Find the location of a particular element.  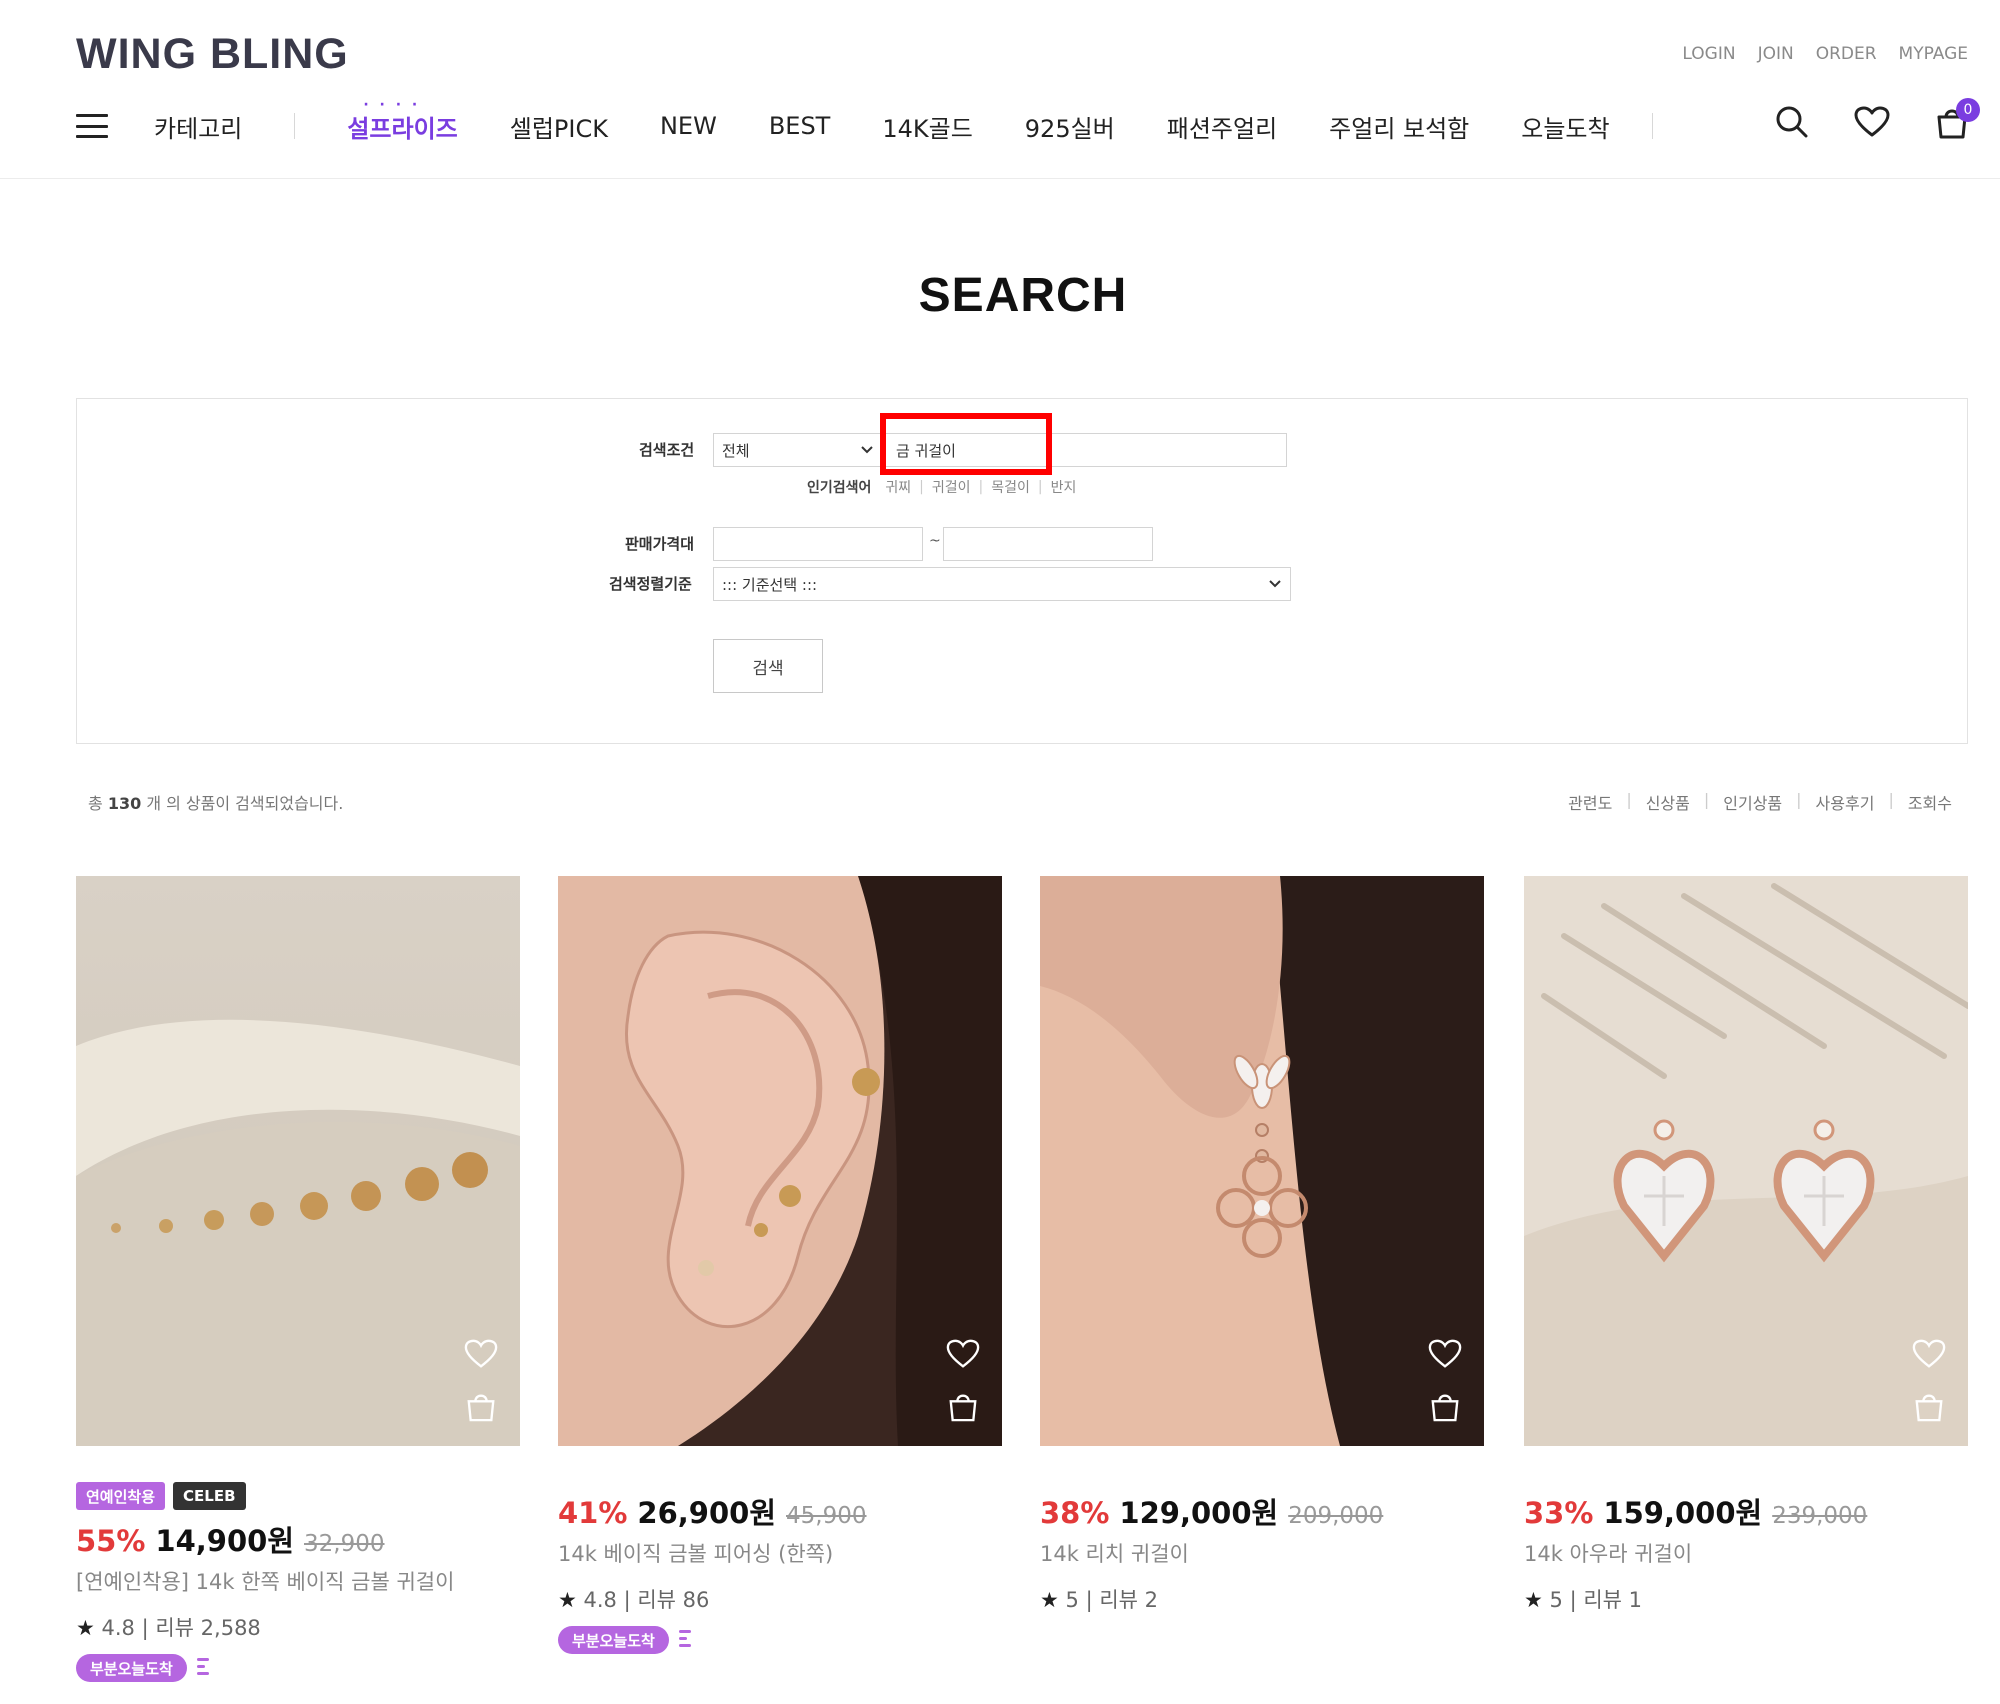

sort-popular: 인기상품 is located at coordinates (1752, 802).